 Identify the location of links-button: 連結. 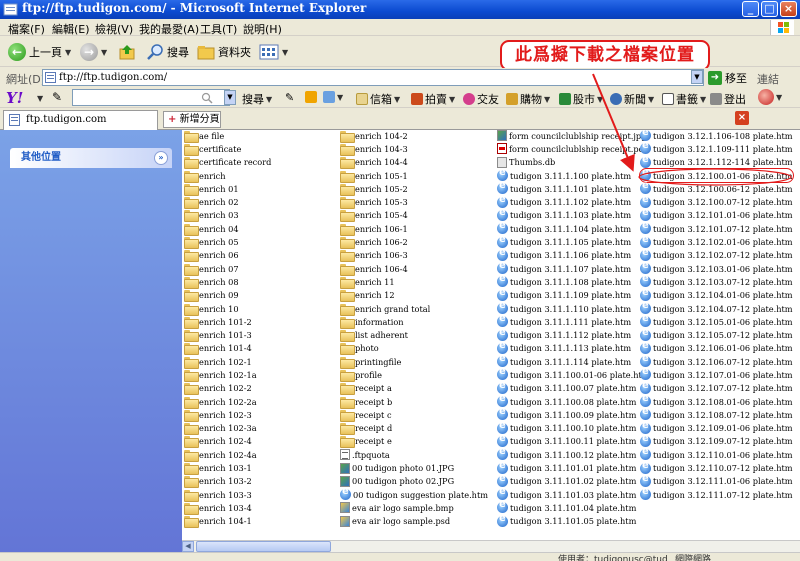
(768, 79).